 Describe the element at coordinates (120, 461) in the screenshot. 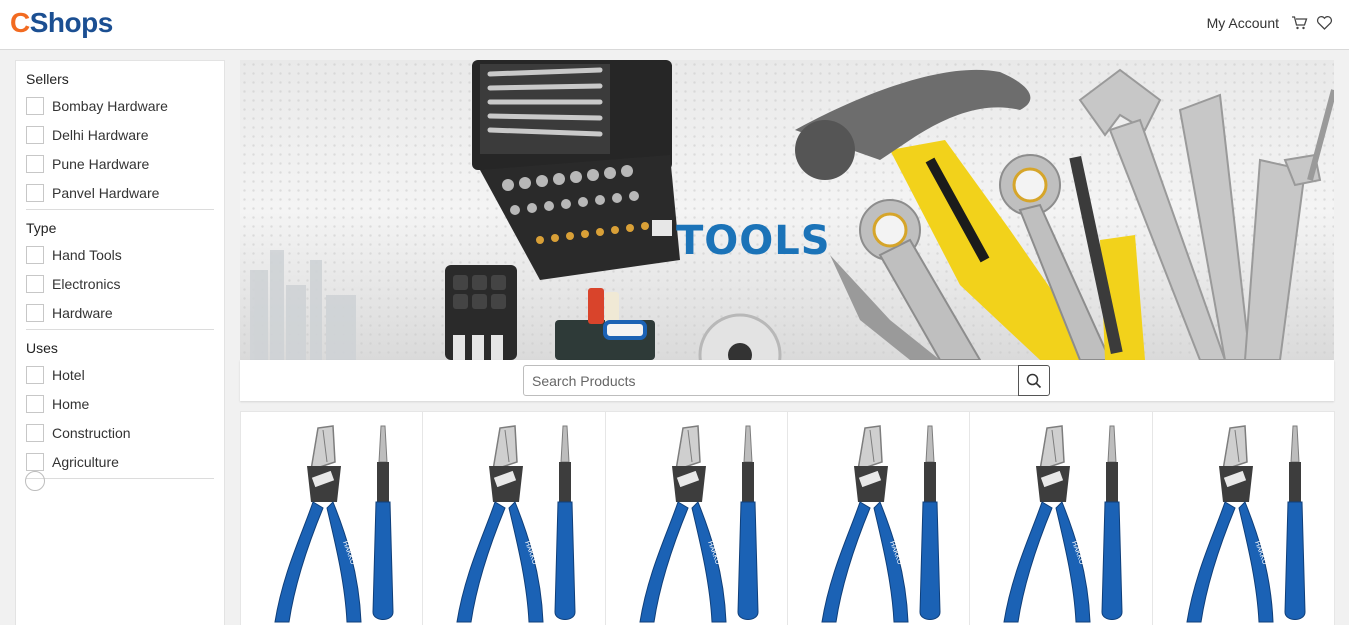

I see `filter-option-agriculture: Agriculture` at that location.